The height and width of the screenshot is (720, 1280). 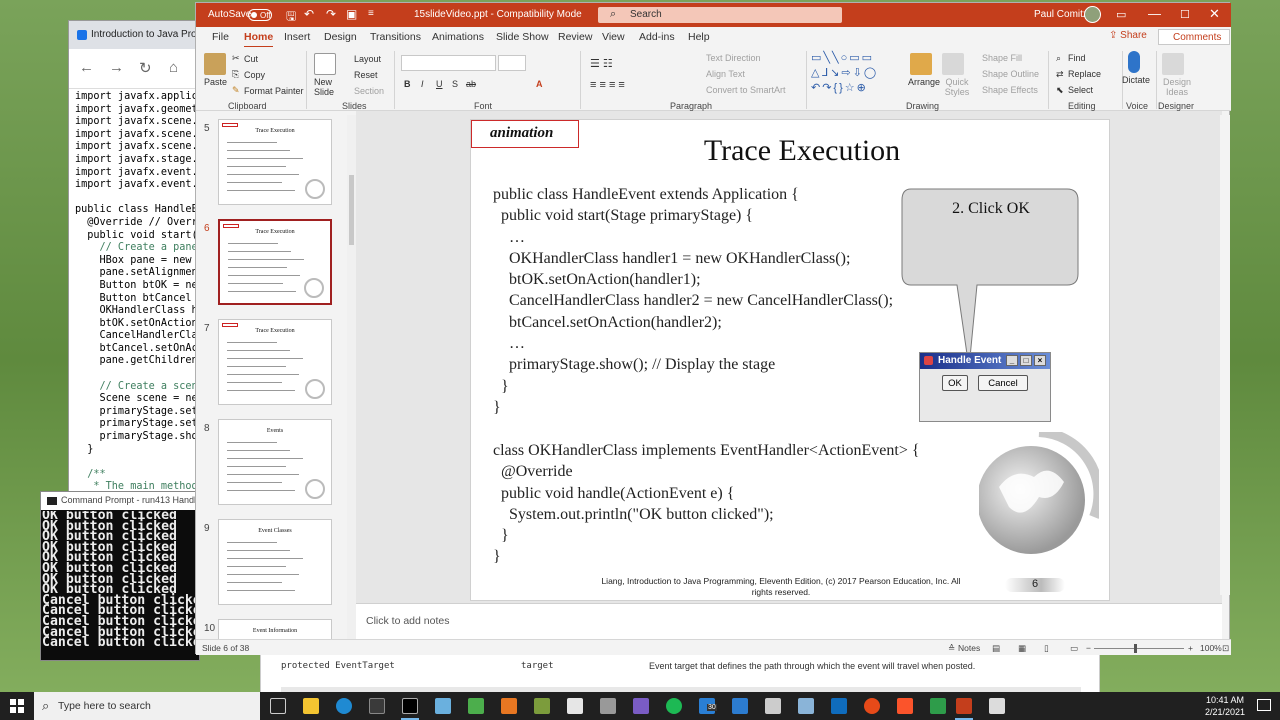 I want to click on bullets-icon: ☰ ☷, so click(x=601, y=63).